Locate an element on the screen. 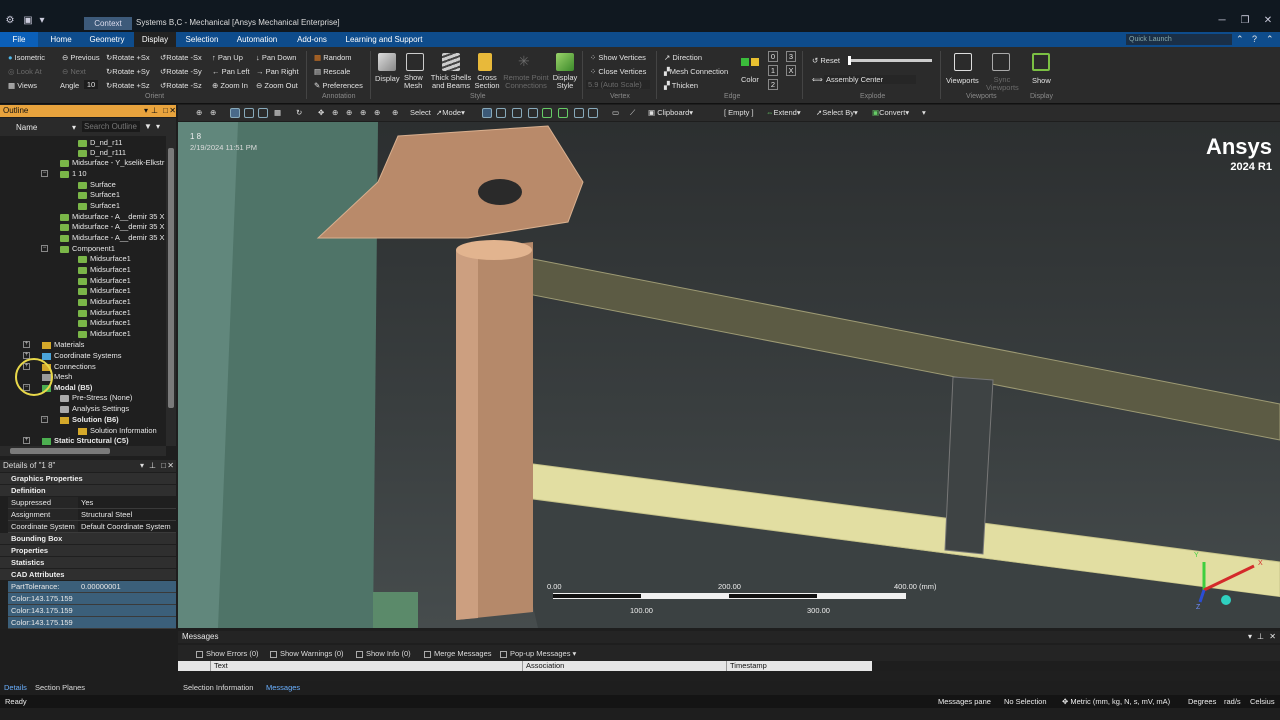 Image resolution: width=1280 pixels, height=720 pixels. select-vertex-icon is located at coordinates (487, 113).